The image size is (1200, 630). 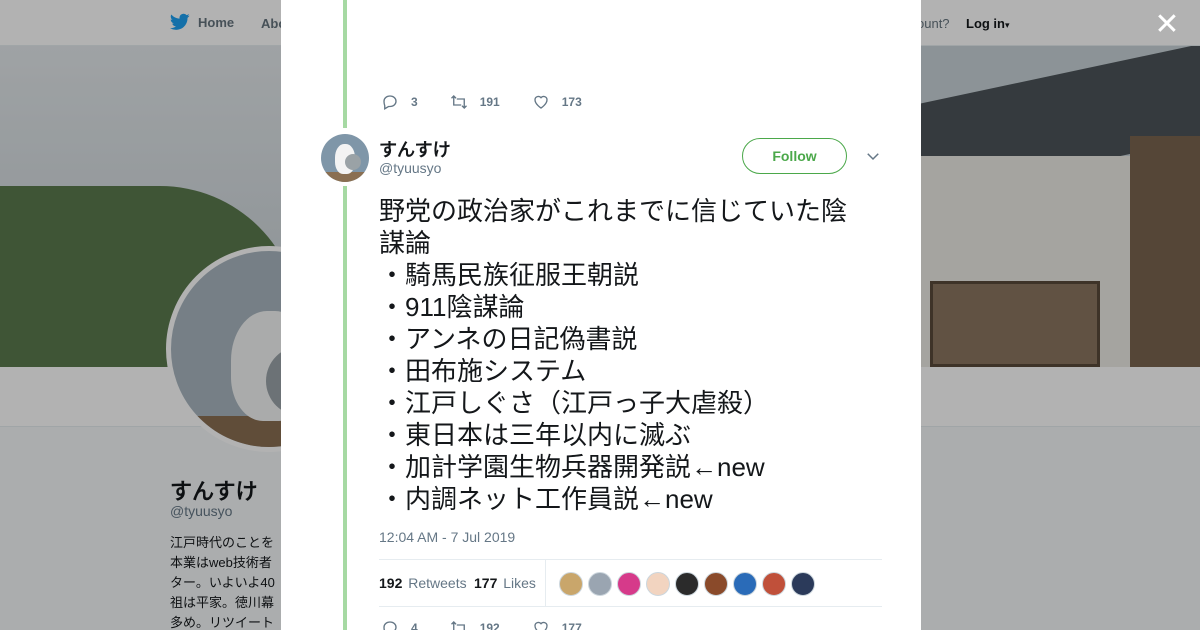 What do you see at coordinates (794, 156) in the screenshot?
I see `follow-button: Follow` at bounding box center [794, 156].